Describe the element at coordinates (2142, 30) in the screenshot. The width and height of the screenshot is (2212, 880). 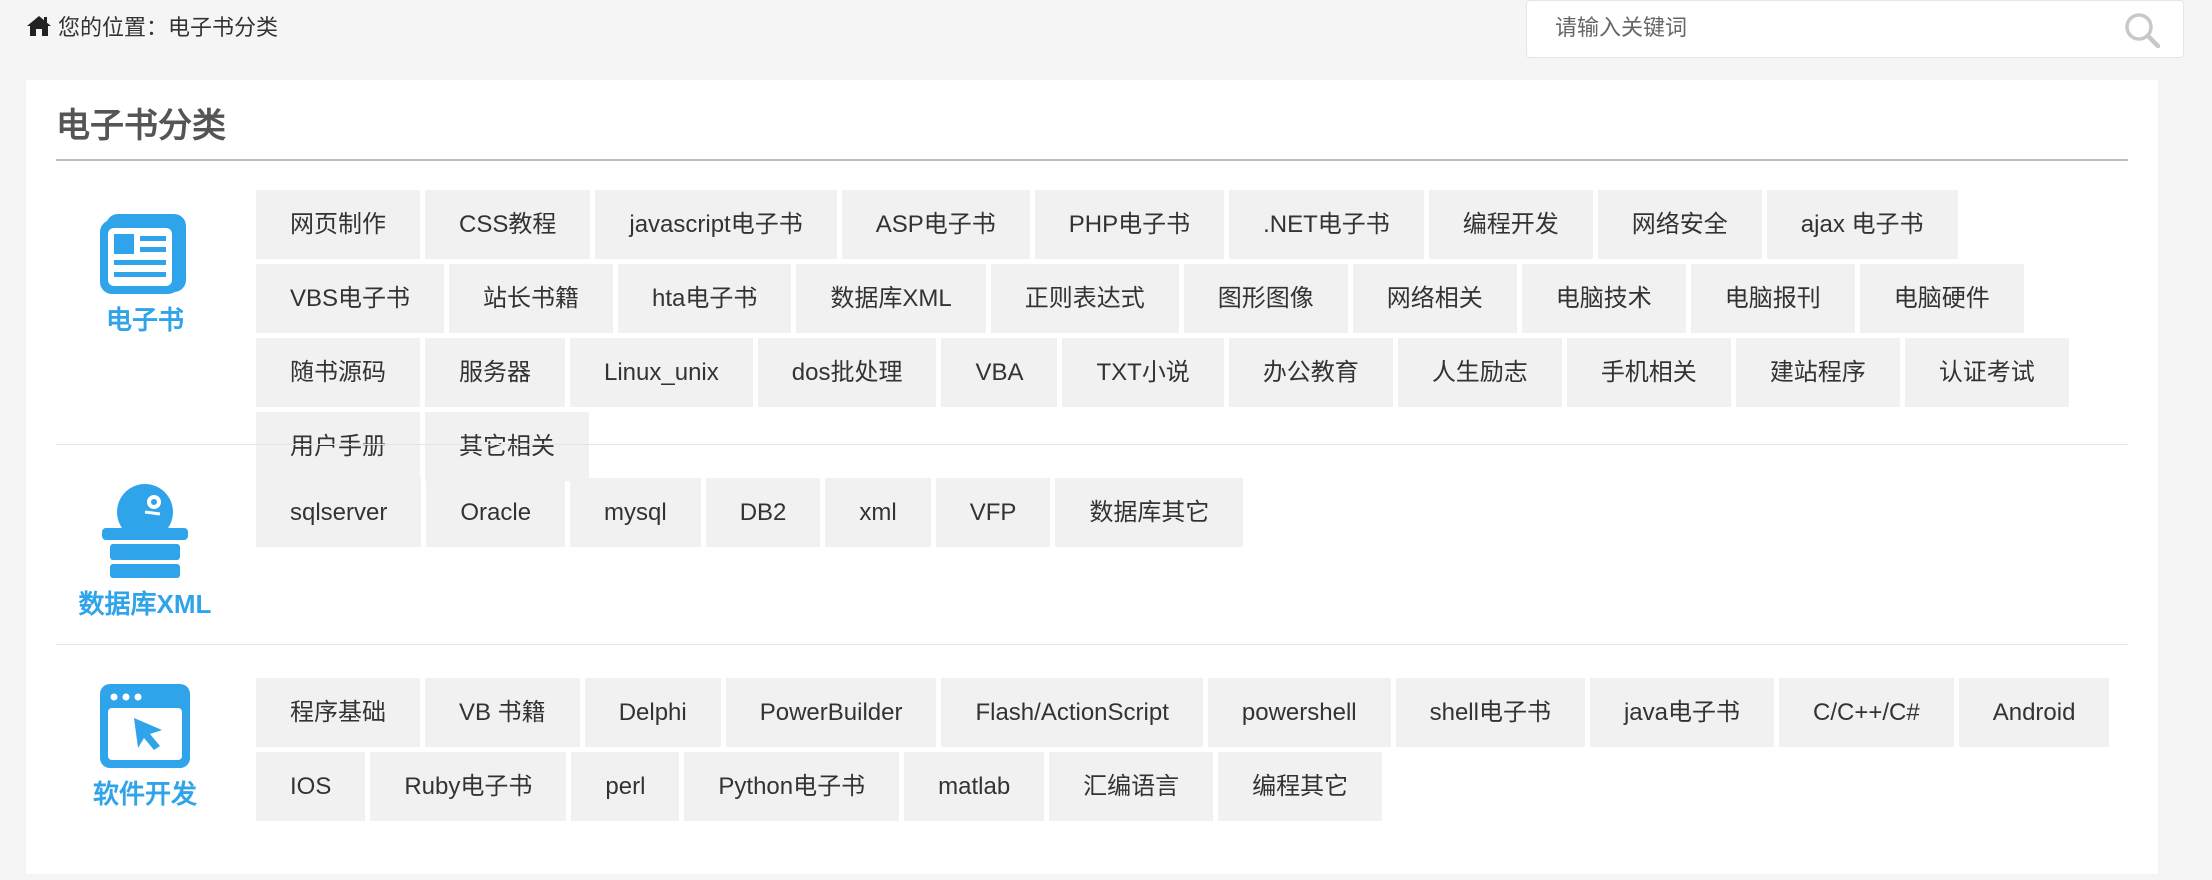
I see `search-icon` at that location.